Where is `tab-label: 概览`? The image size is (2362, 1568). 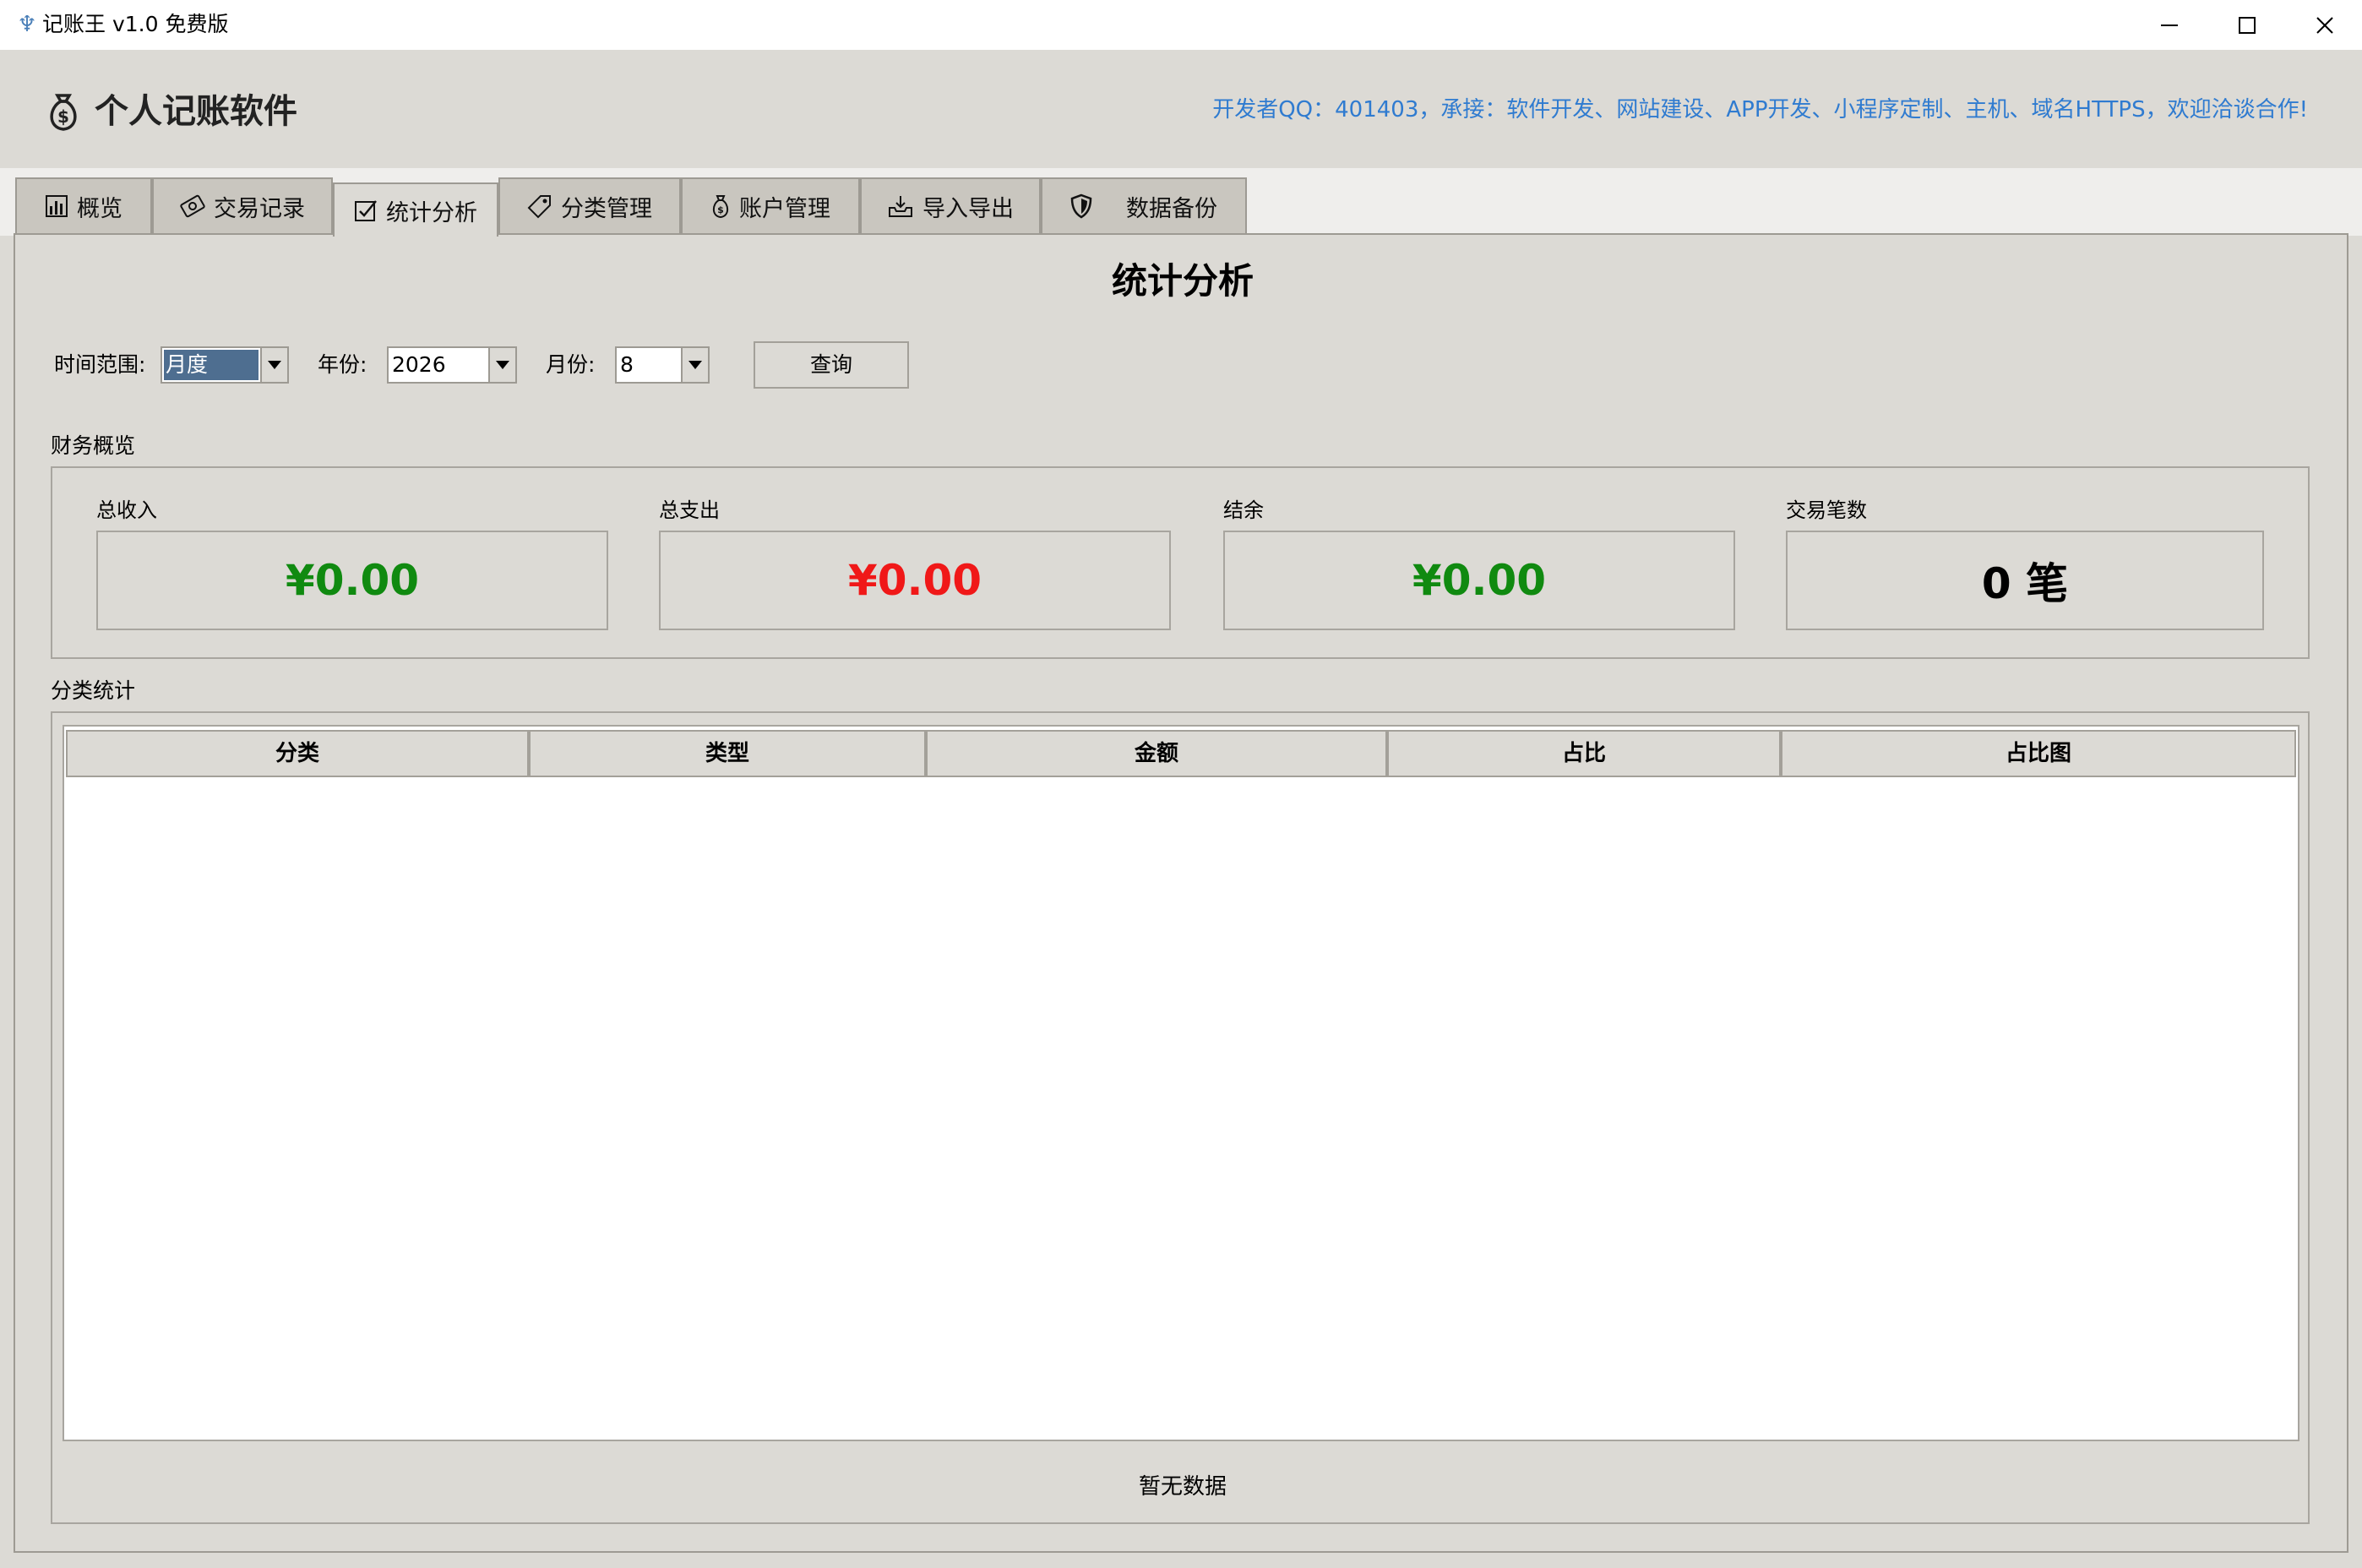 tab-label: 概览 is located at coordinates (99, 208).